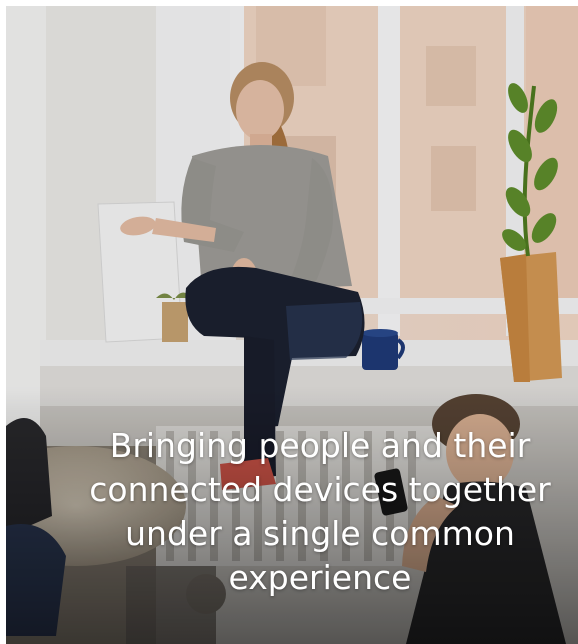  Describe the element at coordinates (320, 533) in the screenshot. I see `caption-line-3: under a single common` at that location.